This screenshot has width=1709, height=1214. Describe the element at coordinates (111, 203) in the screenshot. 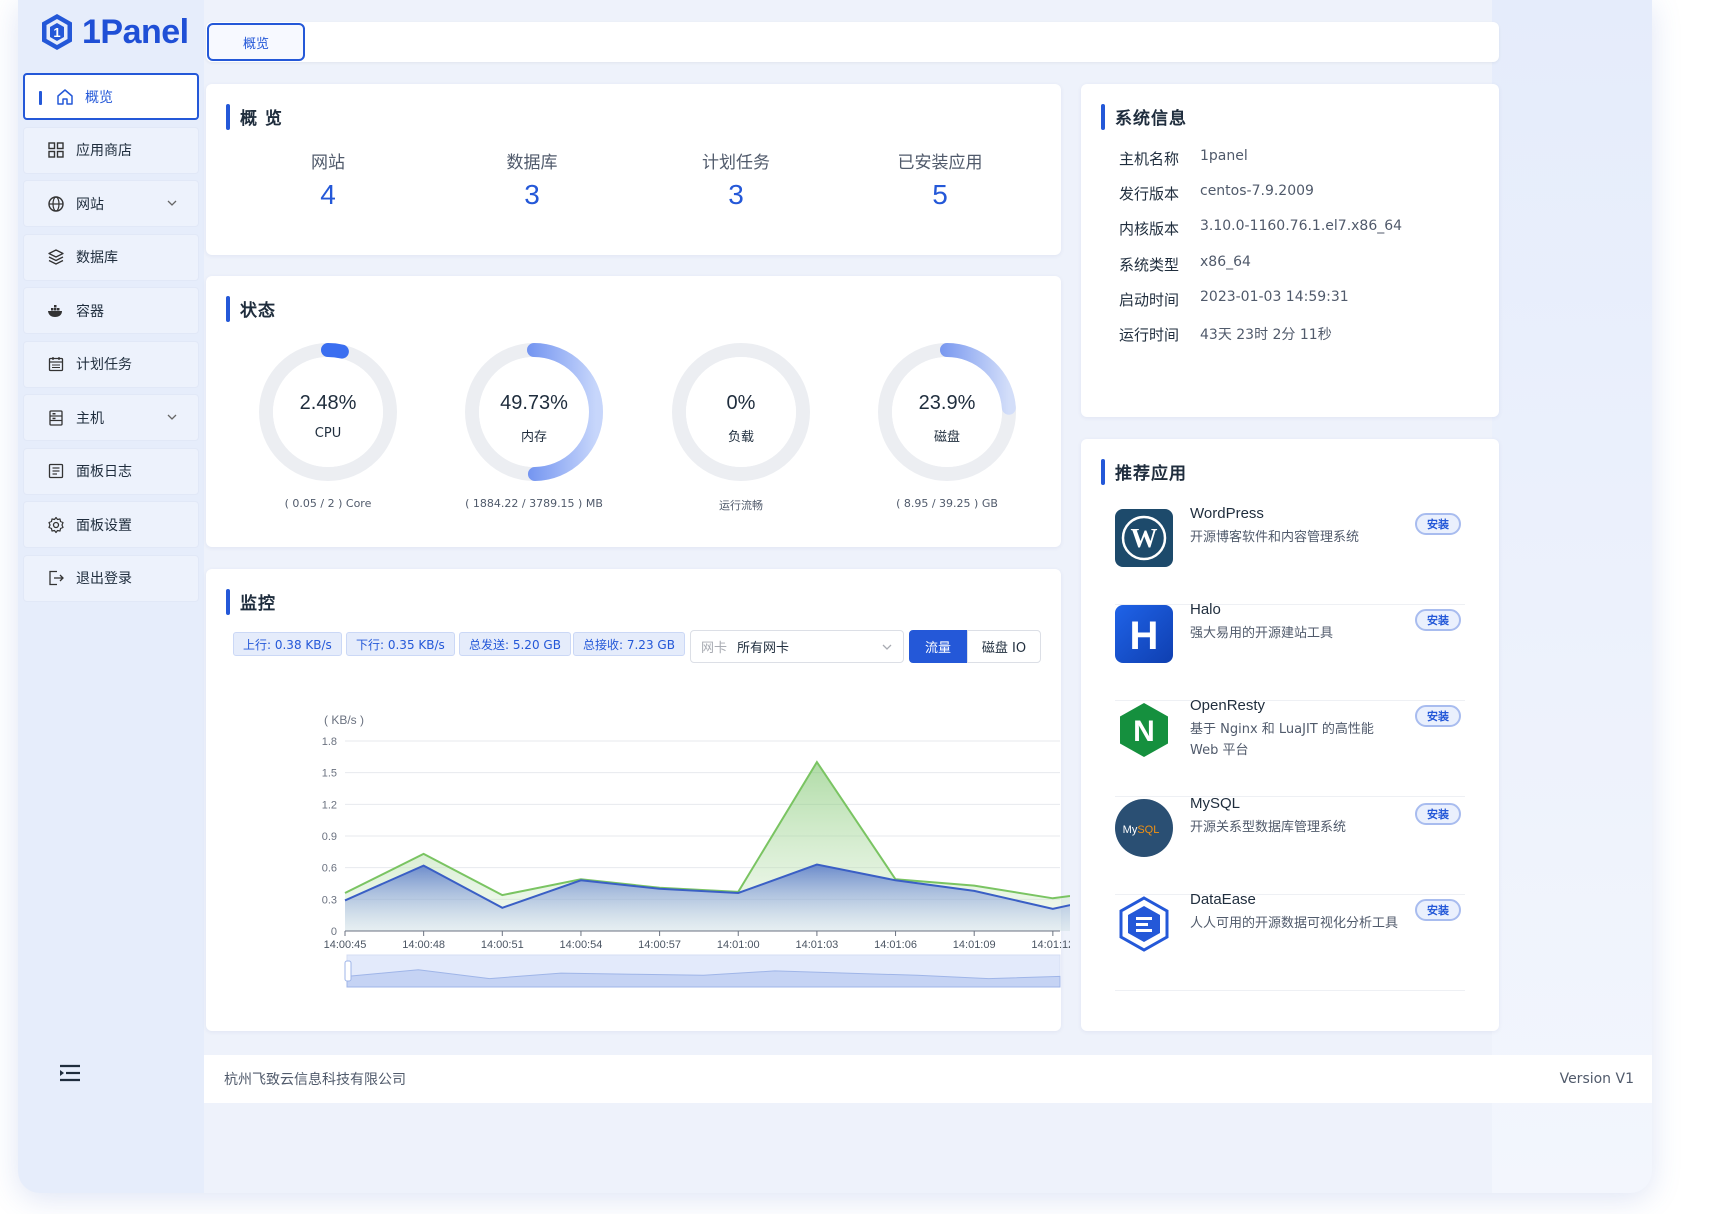

I see `sidebar-item-website: 网站` at that location.